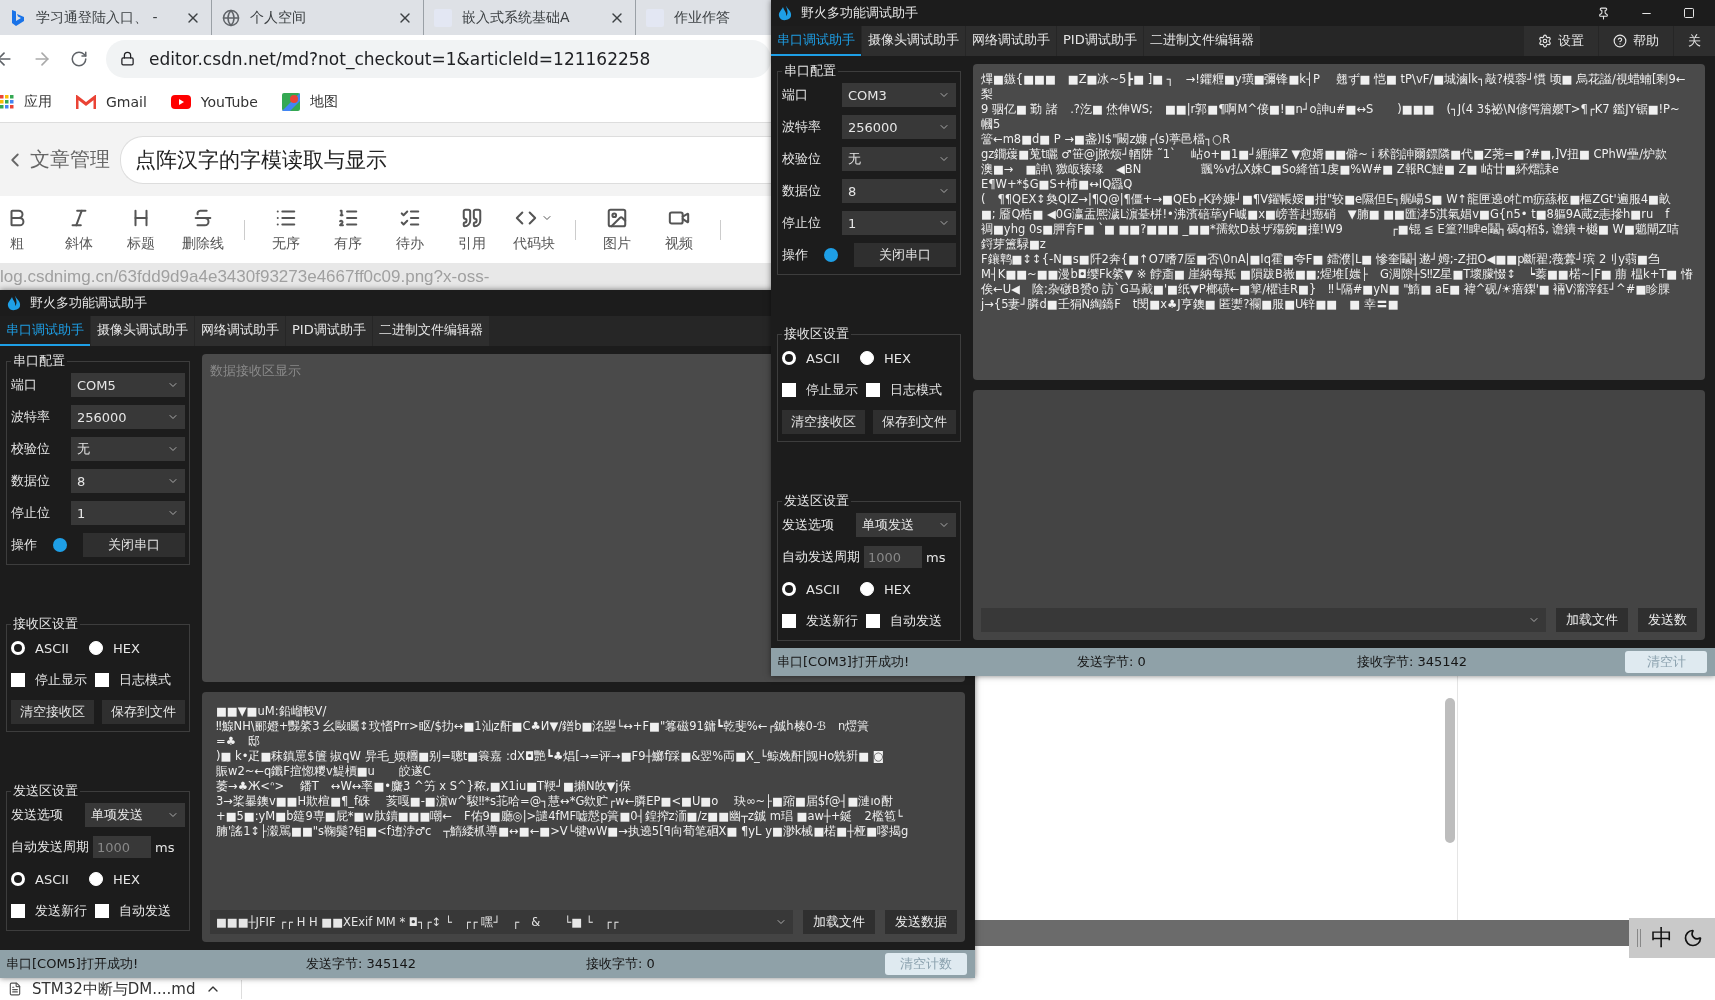 Image resolution: width=1715 pixels, height=1000 pixels. What do you see at coordinates (899, 95) in the screenshot?
I see `dropdown: COM3` at bounding box center [899, 95].